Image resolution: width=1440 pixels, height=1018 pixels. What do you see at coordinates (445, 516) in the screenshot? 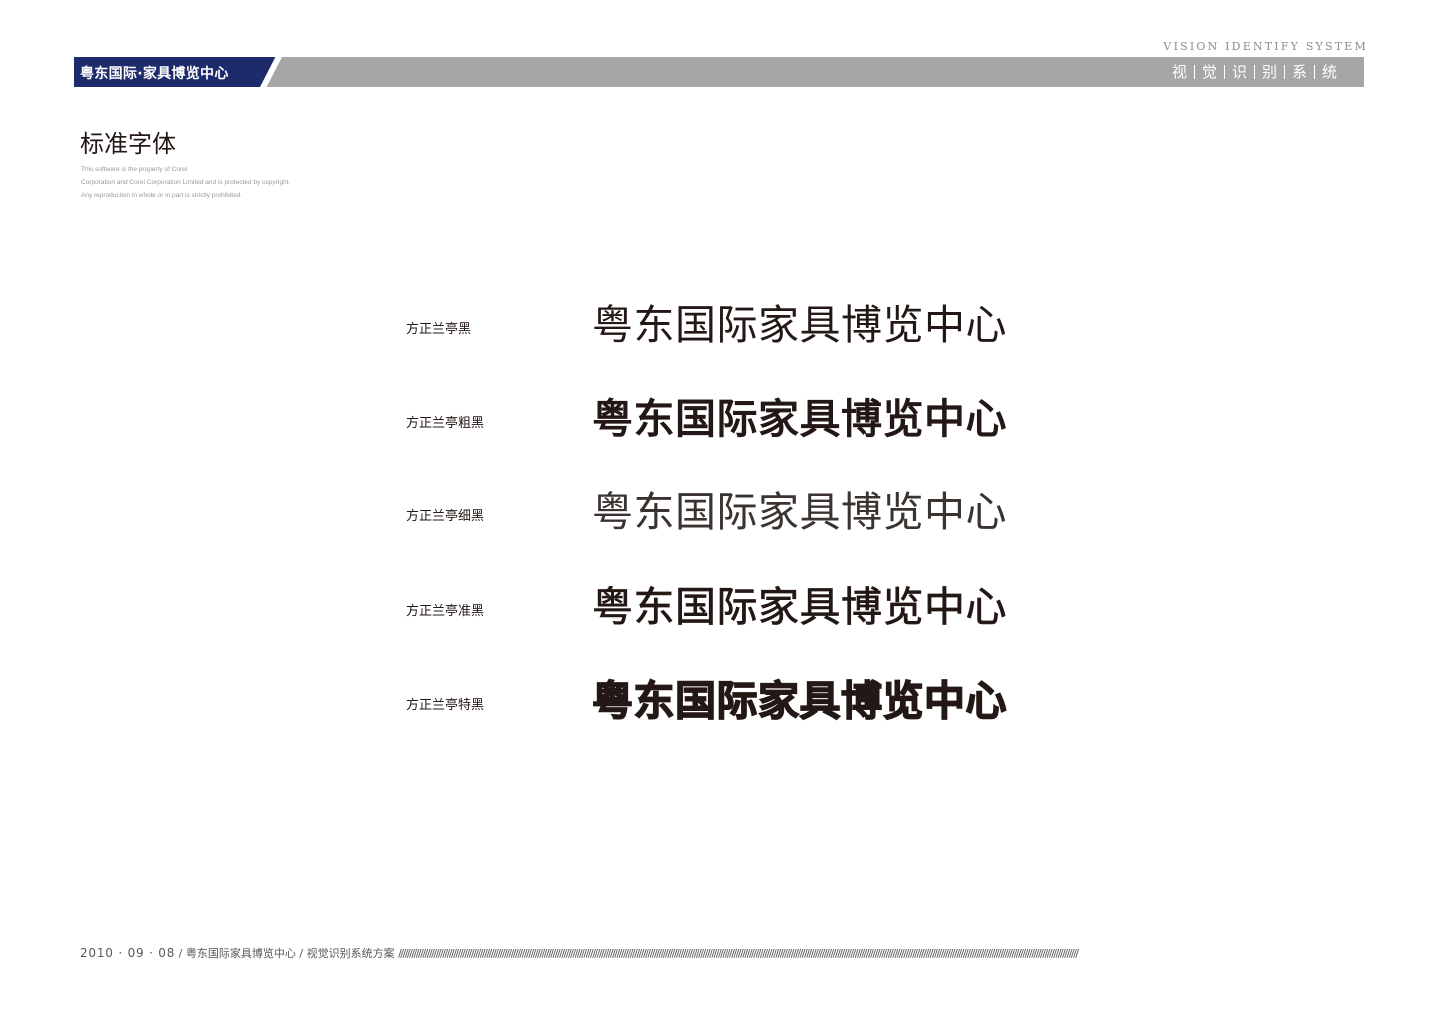
I see `font-name-label: 方正兰亭细黑` at bounding box center [445, 516].